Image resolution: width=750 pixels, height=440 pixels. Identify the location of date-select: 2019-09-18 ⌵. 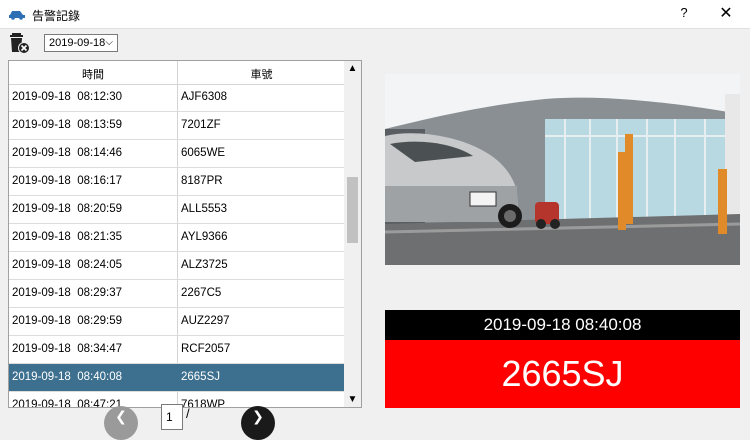
(81, 43).